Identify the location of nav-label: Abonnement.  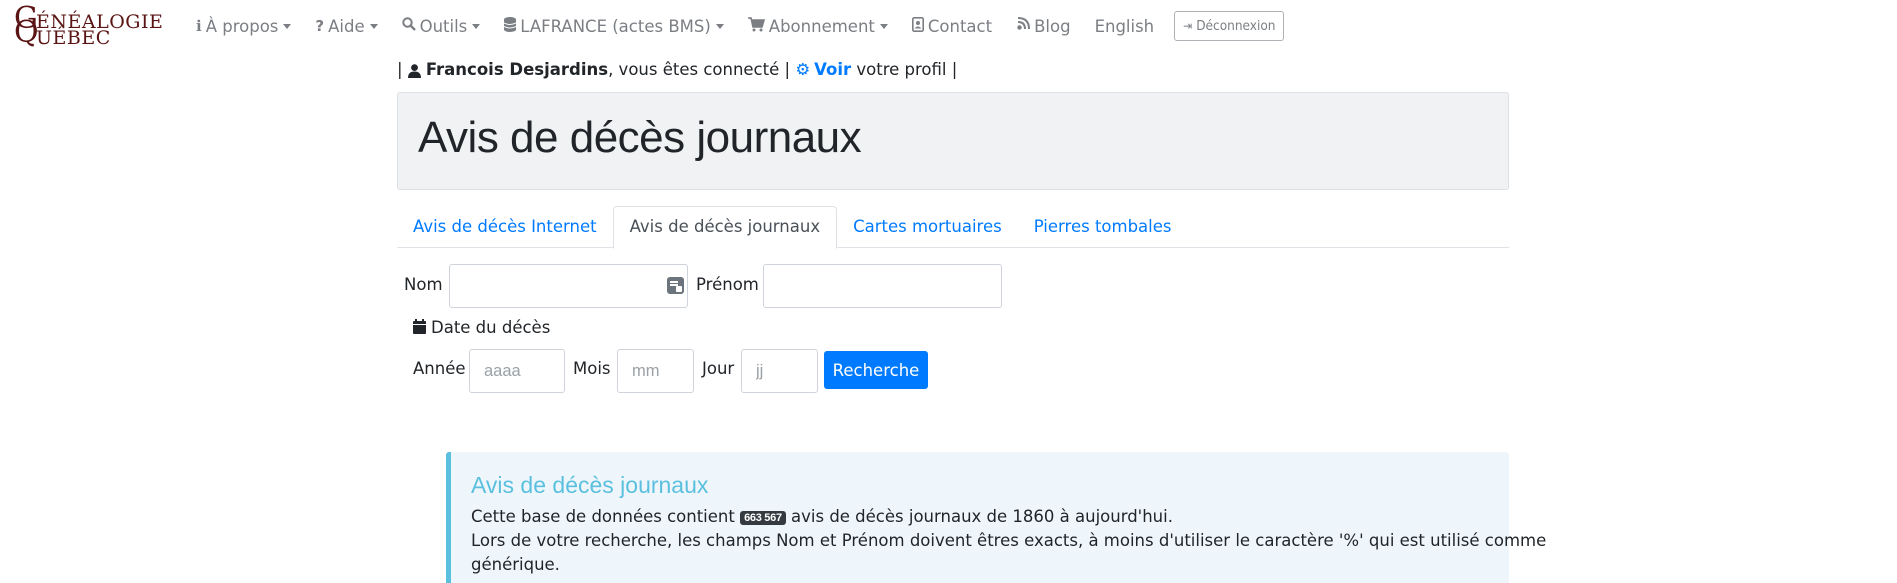
(821, 26).